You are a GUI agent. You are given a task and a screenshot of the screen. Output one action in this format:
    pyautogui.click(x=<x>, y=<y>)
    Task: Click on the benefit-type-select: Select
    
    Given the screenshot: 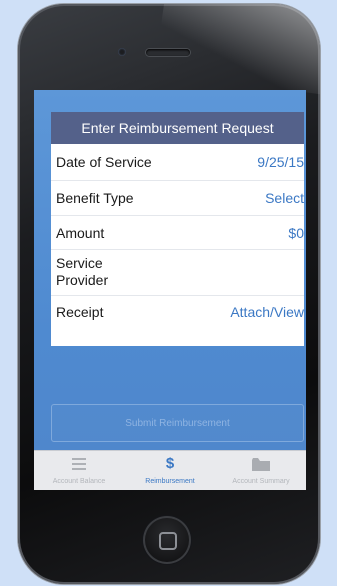 What is the action you would take?
    pyautogui.click(x=284, y=198)
    